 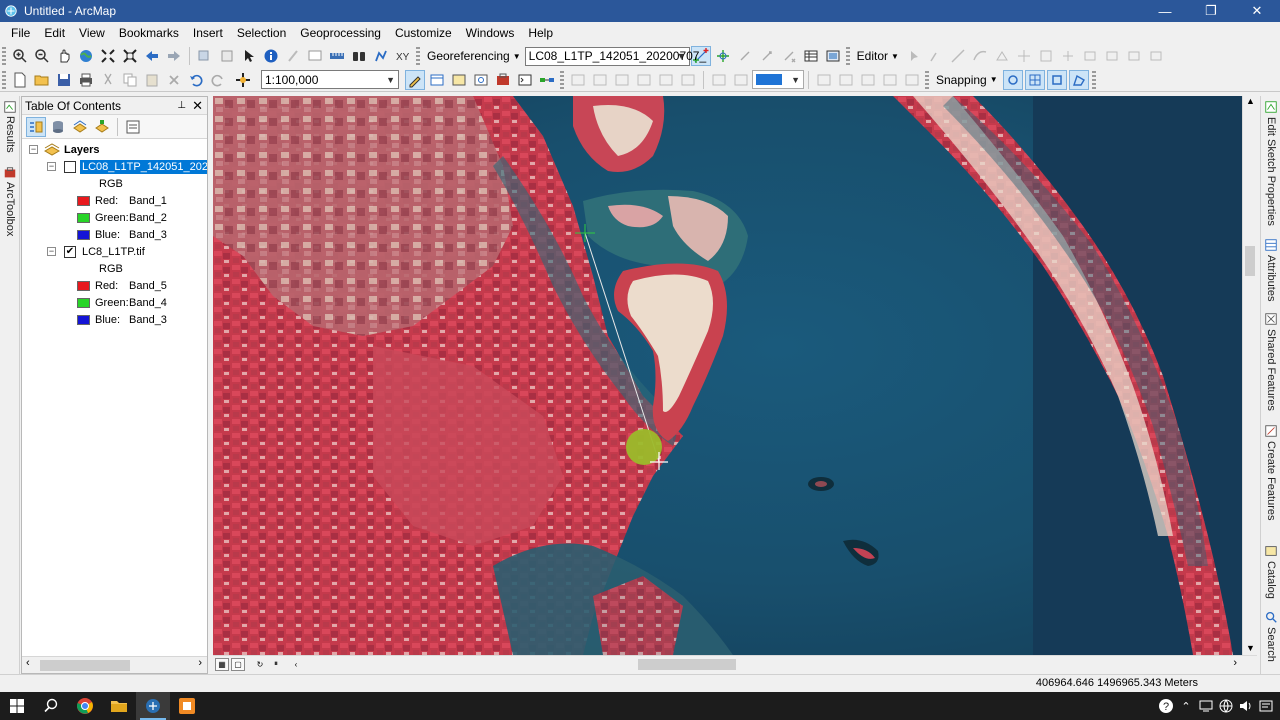 I want to click on add-data-icon, so click(x=243, y=80).